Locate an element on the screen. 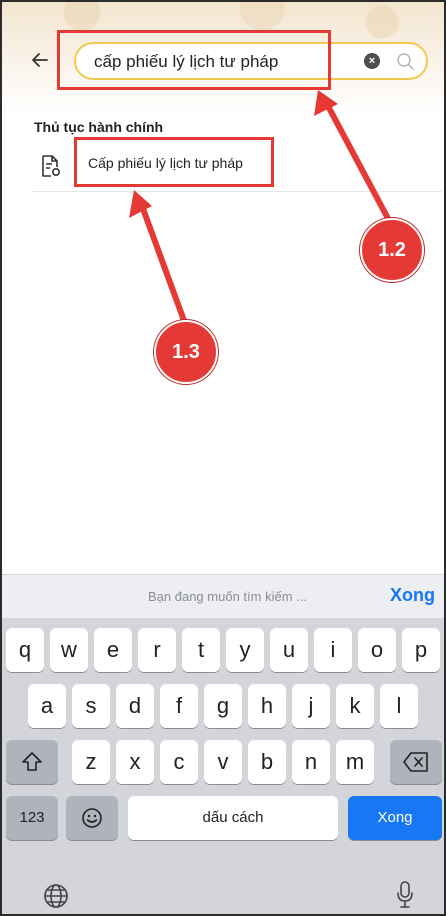 Image resolution: width=446 pixels, height=916 pixels. key-s: s is located at coordinates (91, 706).